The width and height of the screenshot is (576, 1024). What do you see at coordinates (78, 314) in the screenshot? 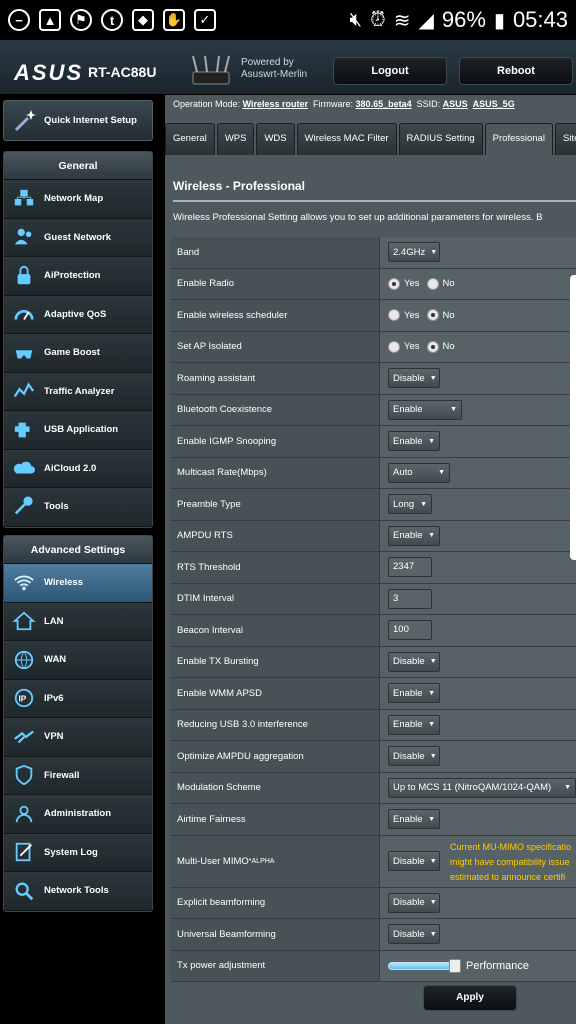
I see `sidebar-item-adaptive-qos: Adaptive QoS` at bounding box center [78, 314].